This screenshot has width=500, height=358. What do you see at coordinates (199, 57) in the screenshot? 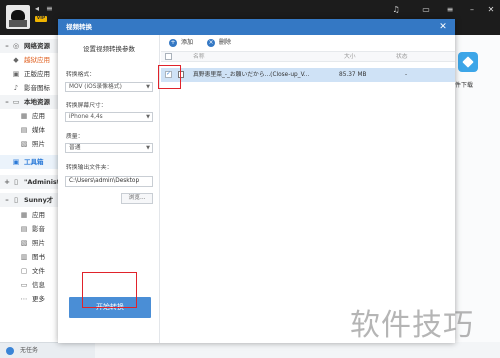
I see `column-name: 名称` at bounding box center [199, 57].